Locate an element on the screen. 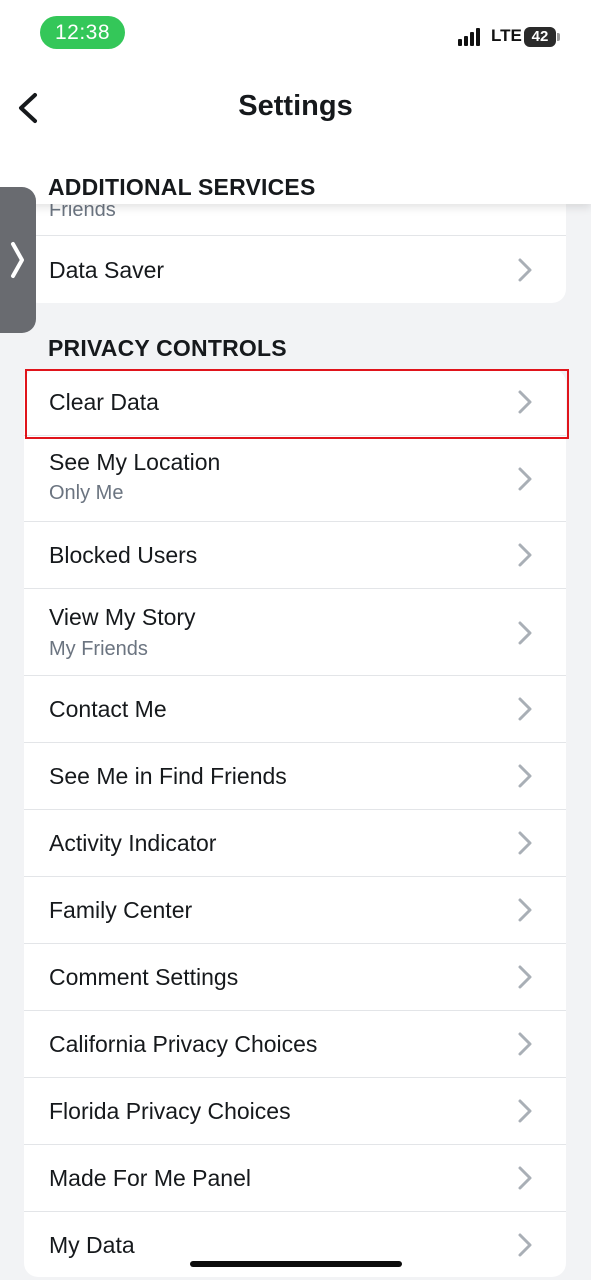  row-label: Blocked Users is located at coordinates (123, 555).